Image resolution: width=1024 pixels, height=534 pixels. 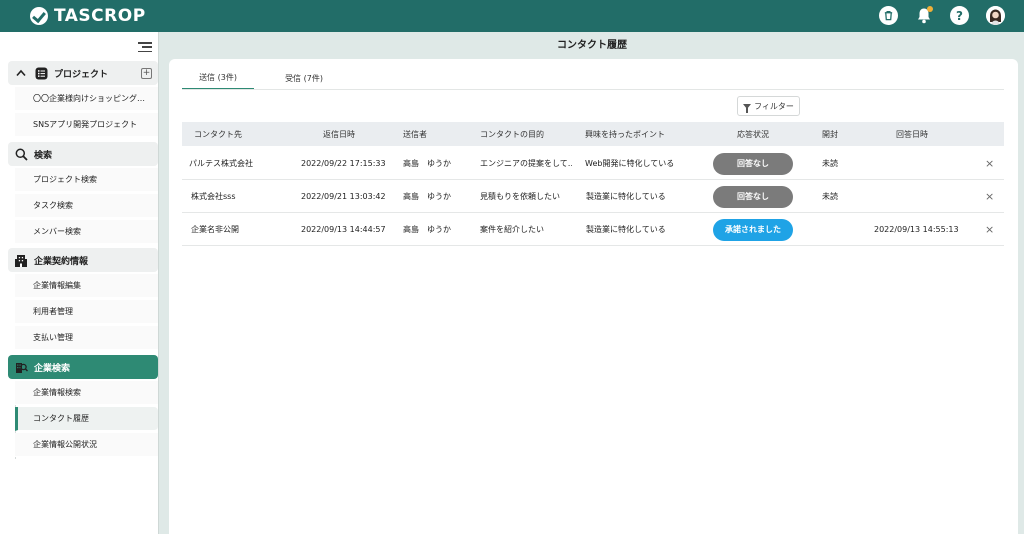 I want to click on column-header-reply-date: 返信日時, so click(x=339, y=134).